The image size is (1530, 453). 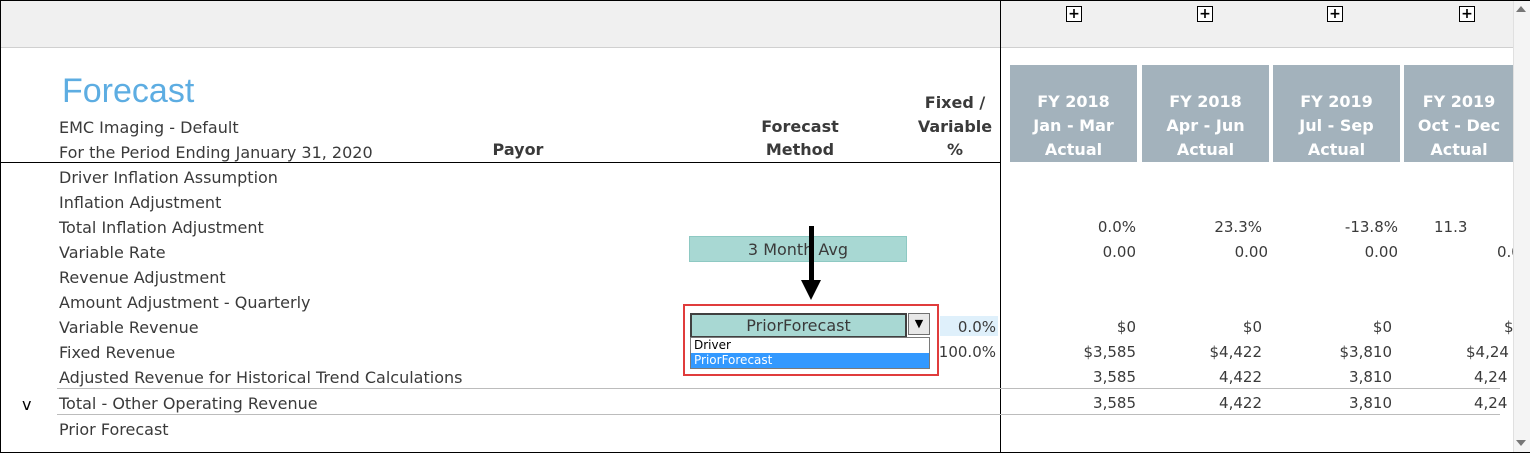 What do you see at coordinates (216, 152) in the screenshot?
I see `period-ending: For the Period Ending January 31, 2020` at bounding box center [216, 152].